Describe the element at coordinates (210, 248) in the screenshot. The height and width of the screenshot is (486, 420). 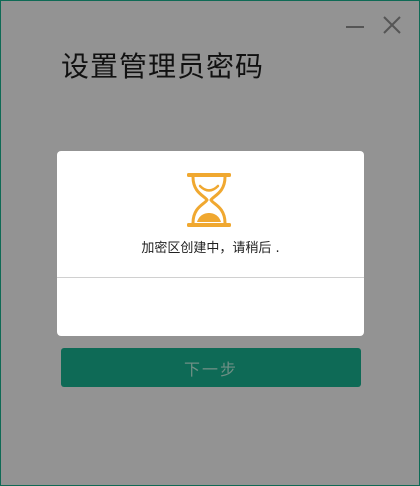
I see `status-text: 加密区创建中，请稍后 .` at that location.